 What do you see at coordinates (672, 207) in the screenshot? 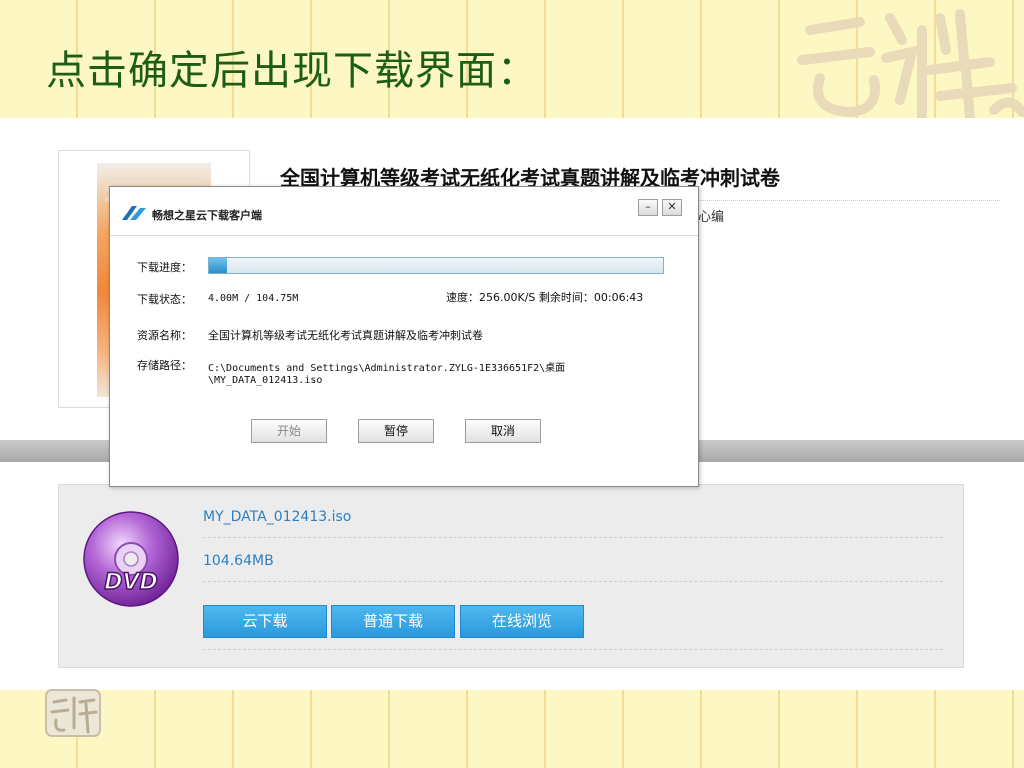
I see `close-button: ✕` at bounding box center [672, 207].